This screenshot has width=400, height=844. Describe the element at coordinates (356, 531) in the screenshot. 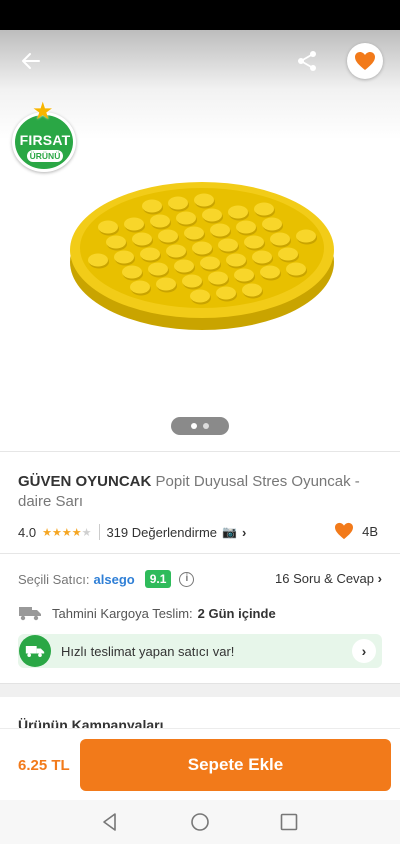

I see `favorite-count: 4B` at that location.